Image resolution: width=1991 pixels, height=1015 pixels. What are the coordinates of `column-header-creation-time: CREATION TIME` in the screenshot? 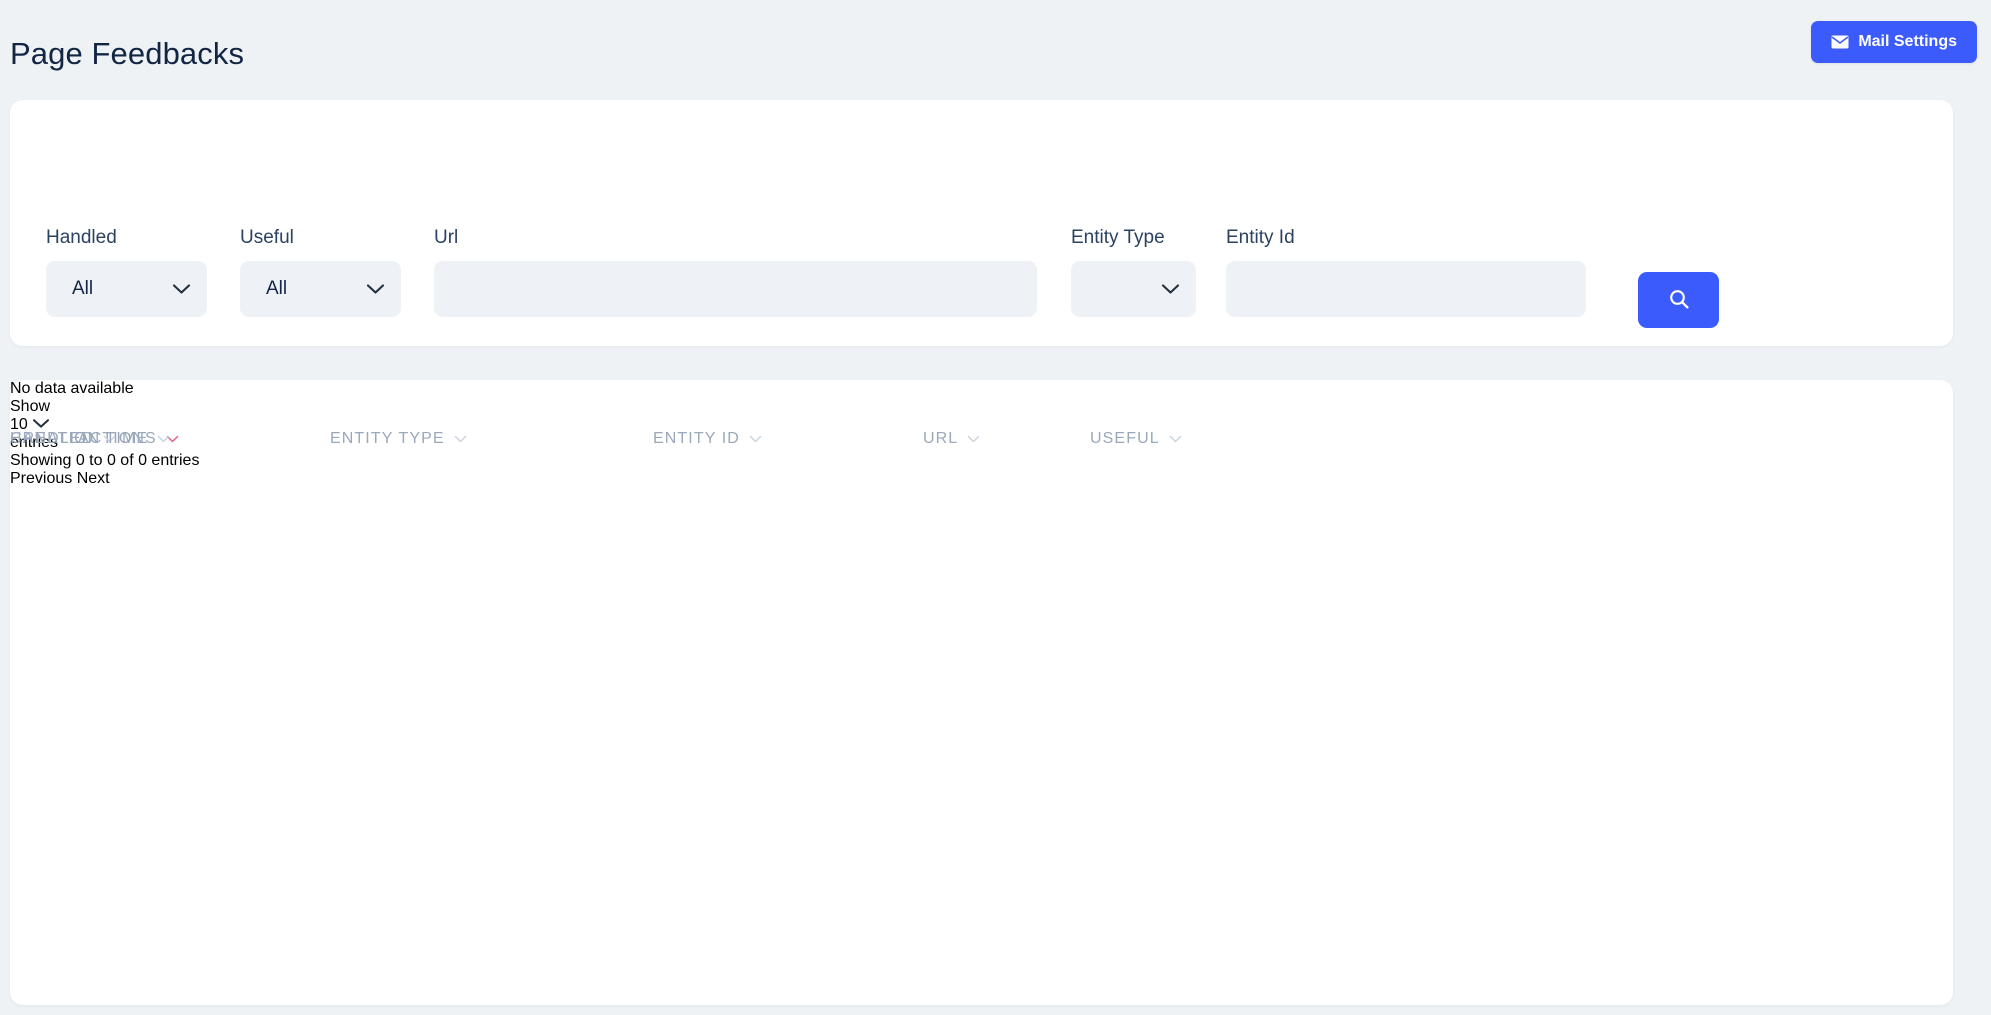 It's located at (90, 439).